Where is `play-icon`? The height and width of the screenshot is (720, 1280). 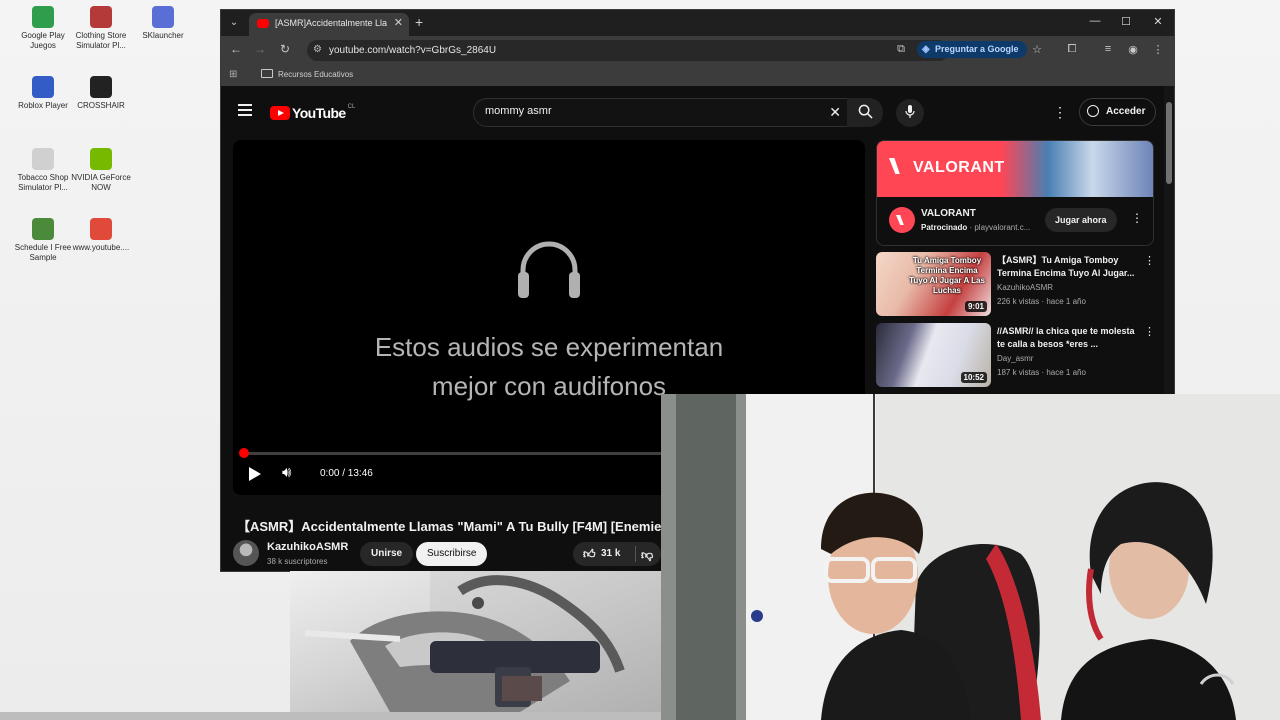 play-icon is located at coordinates (255, 474).